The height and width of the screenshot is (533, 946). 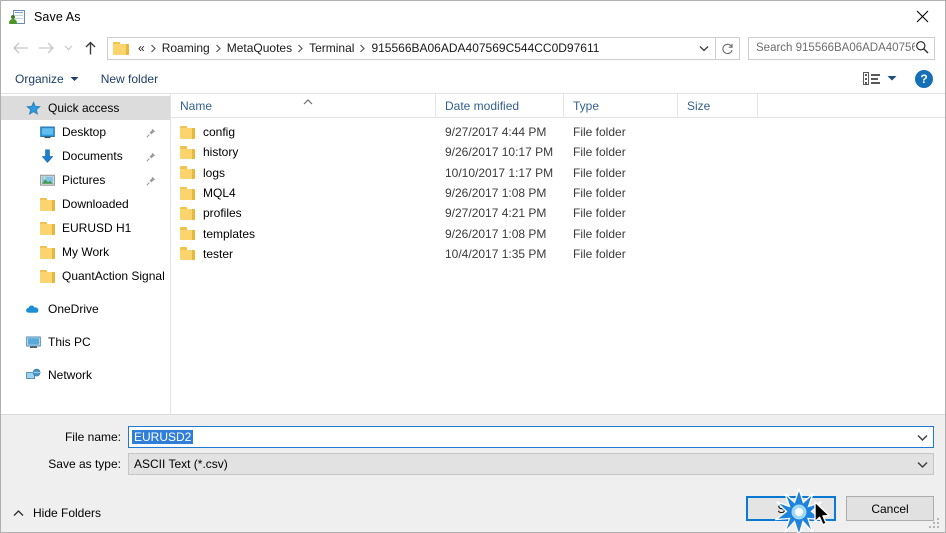 I want to click on sidebar-divider, so click(x=85, y=325).